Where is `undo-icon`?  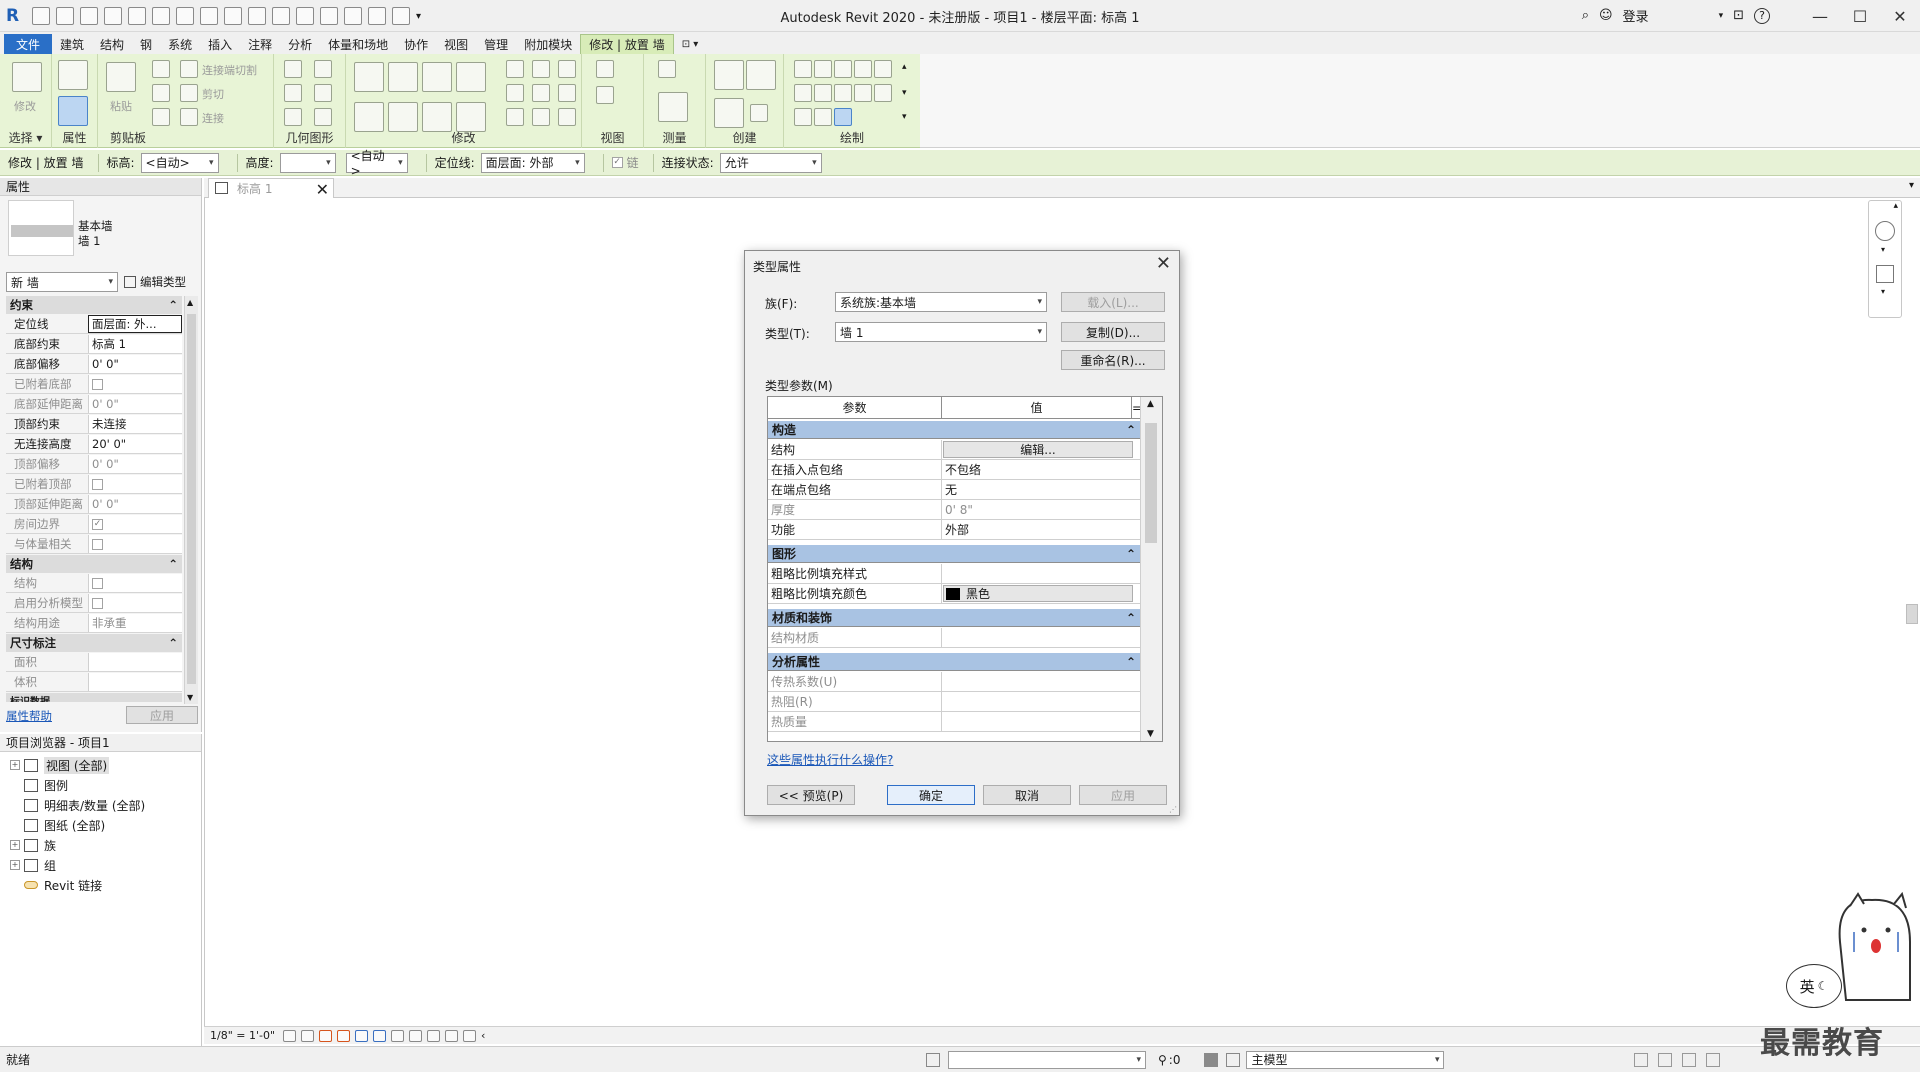
undo-icon is located at coordinates (137, 16).